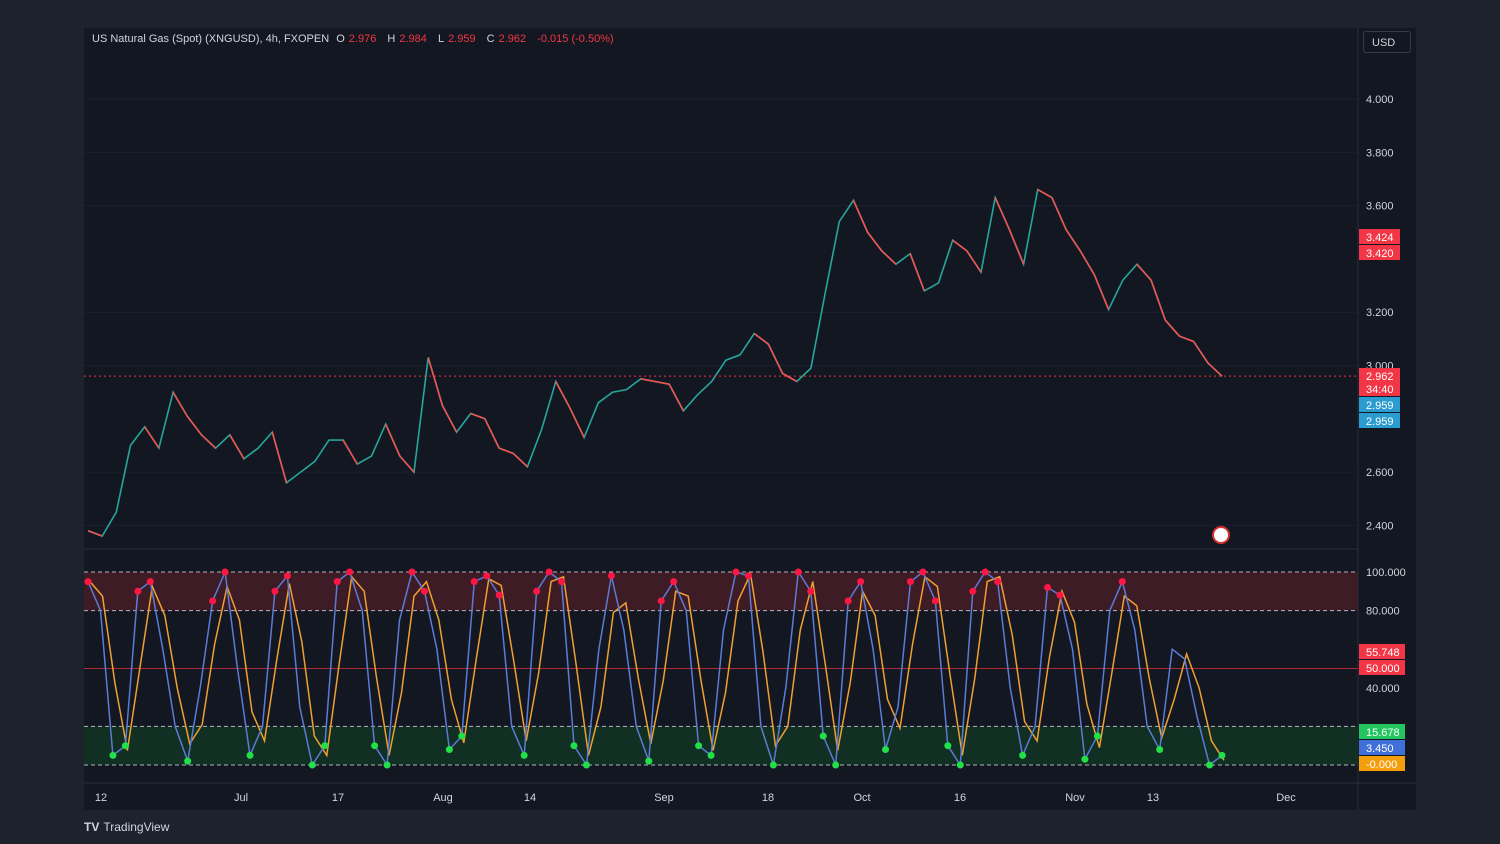 The height and width of the screenshot is (844, 1500). What do you see at coordinates (241, 798) in the screenshot?
I see `time-tick-label: Jul` at bounding box center [241, 798].